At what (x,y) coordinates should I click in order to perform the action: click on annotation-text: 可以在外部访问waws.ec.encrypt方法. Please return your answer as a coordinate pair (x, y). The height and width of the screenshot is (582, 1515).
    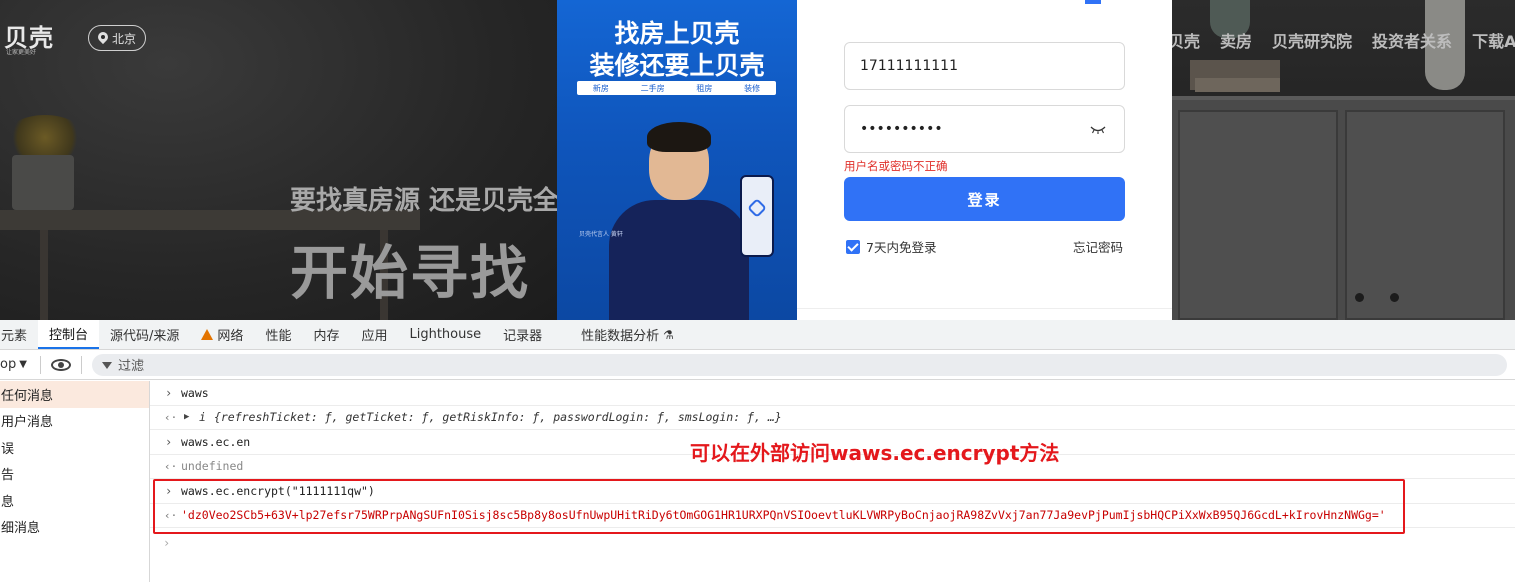
    Looking at the image, I should click on (875, 453).